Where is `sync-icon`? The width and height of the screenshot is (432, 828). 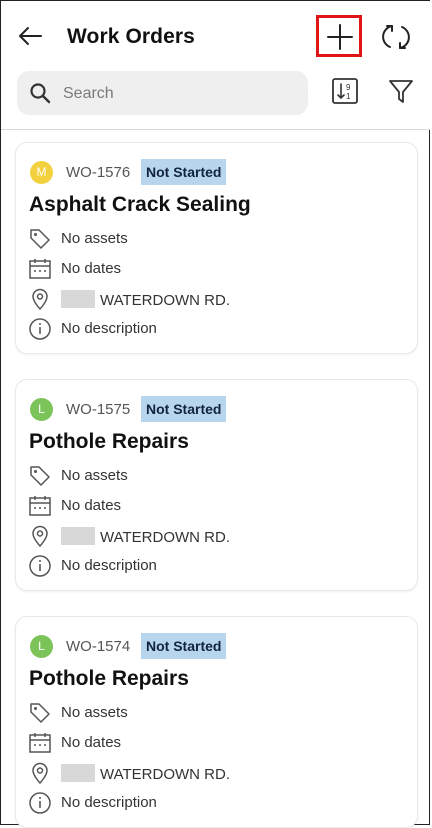
sync-icon is located at coordinates (396, 37).